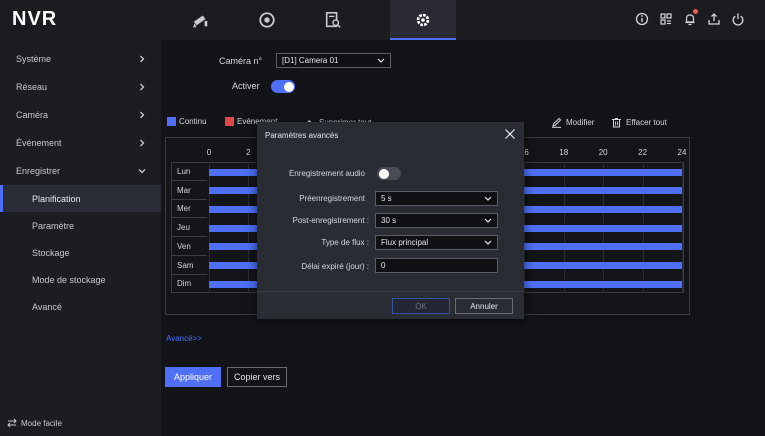  I want to click on hour-label: 0, so click(209, 152).